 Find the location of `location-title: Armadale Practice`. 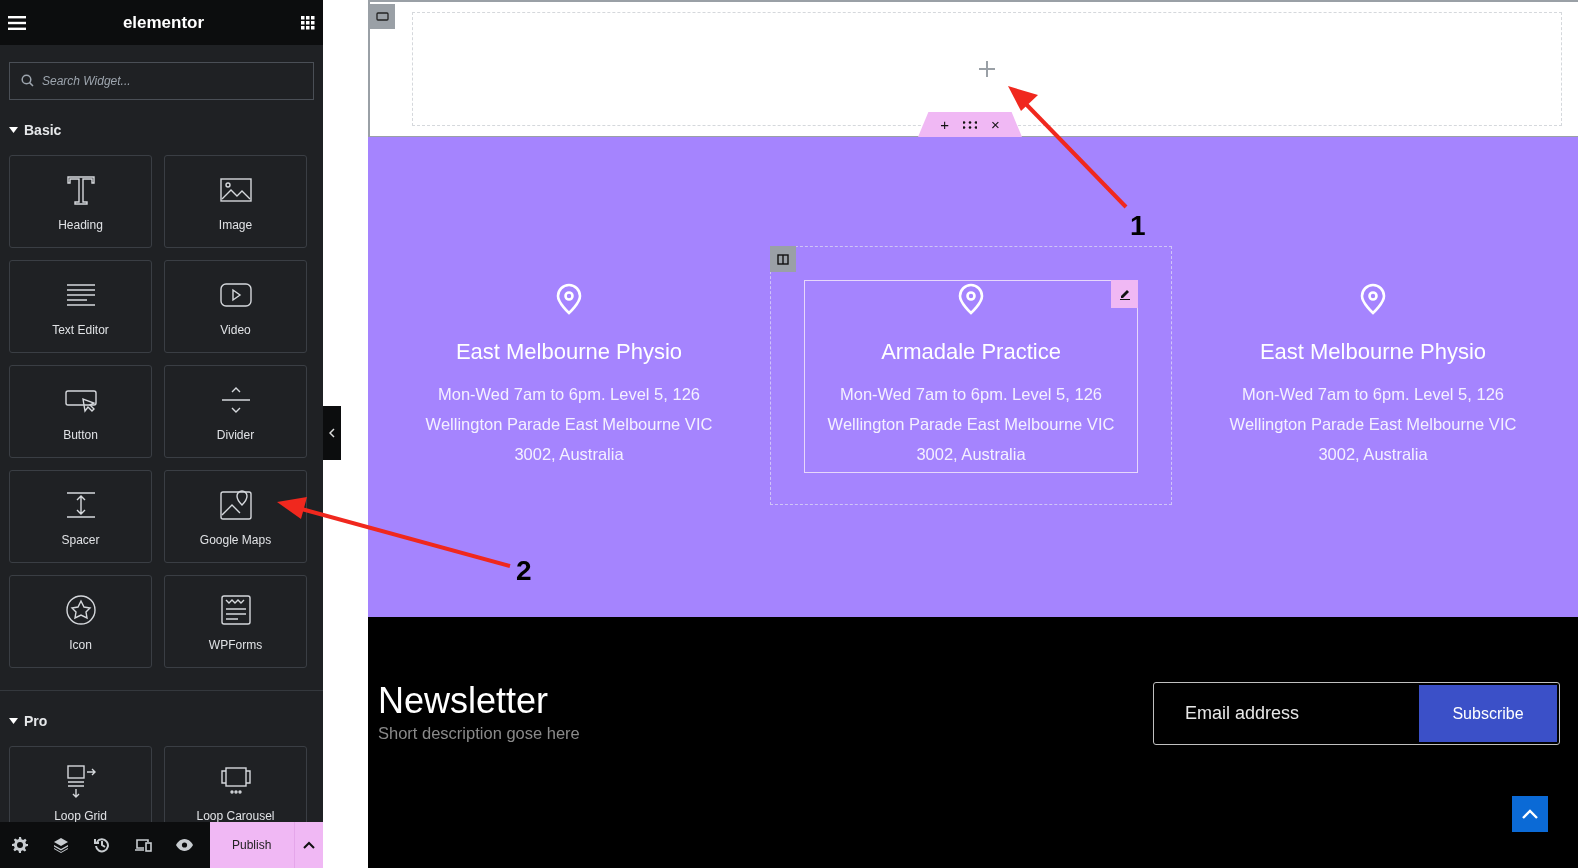

location-title: Armadale Practice is located at coordinates (971, 352).